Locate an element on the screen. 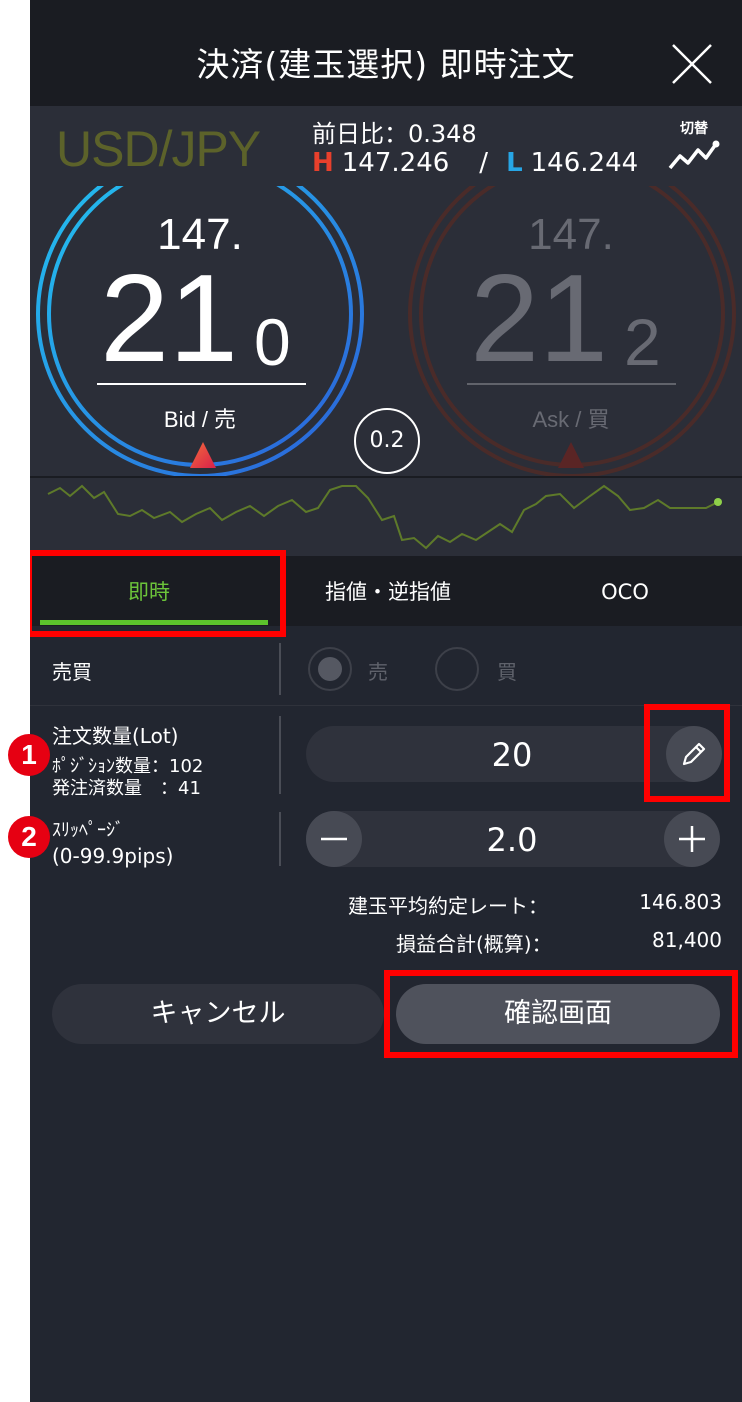 The height and width of the screenshot is (1402, 742). high-value: 147.246 is located at coordinates (395, 163).